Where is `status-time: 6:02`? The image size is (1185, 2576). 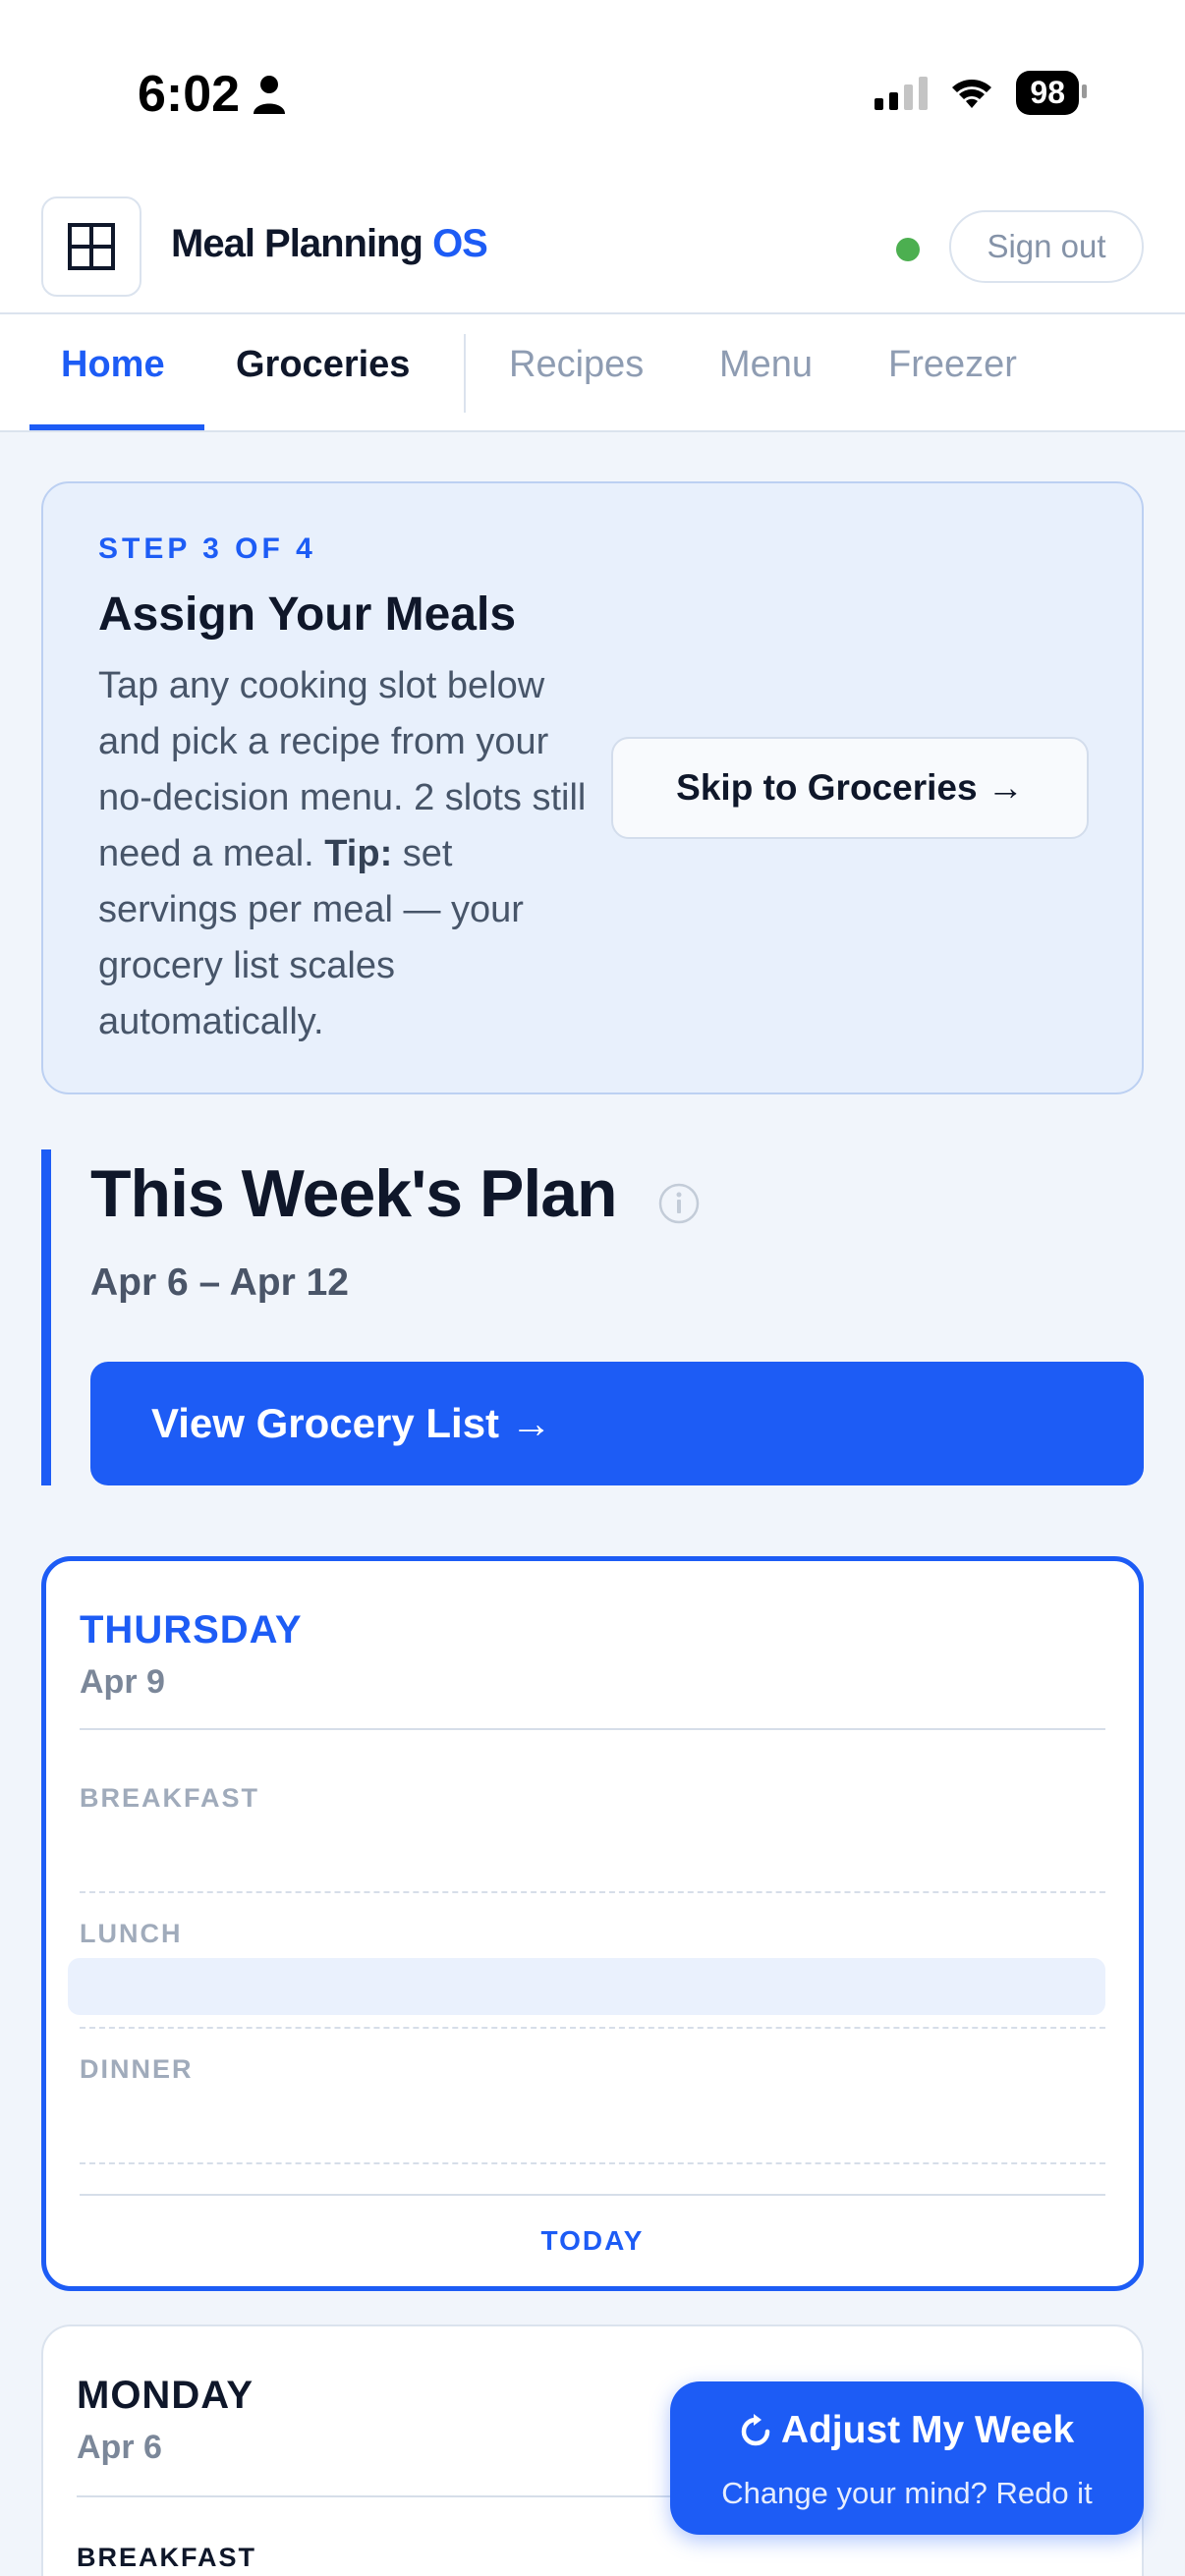
status-time: 6:02 is located at coordinates (213, 94).